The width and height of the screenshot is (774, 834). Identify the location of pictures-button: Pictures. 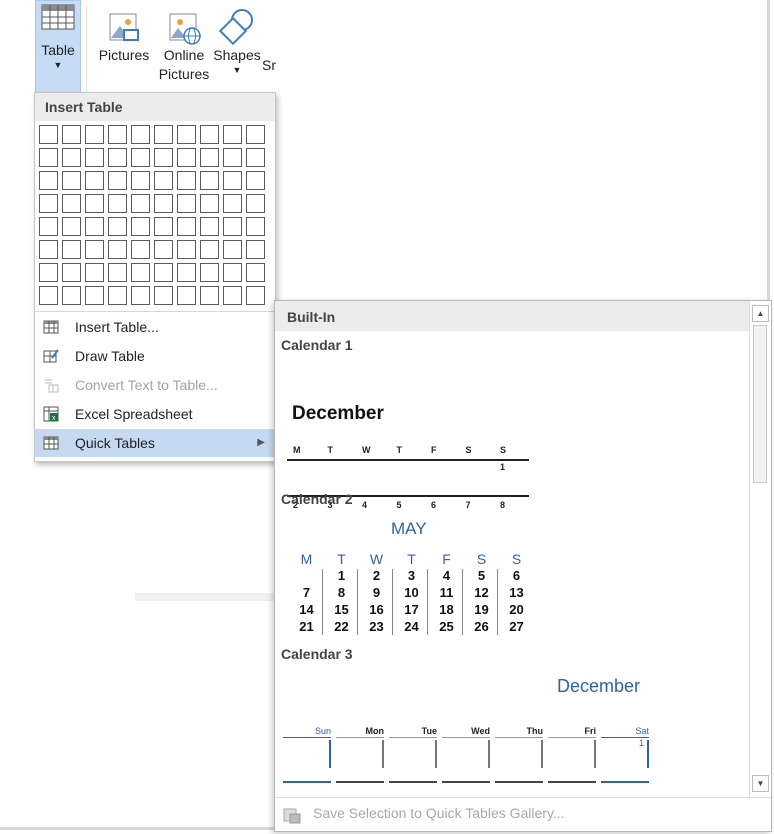
(124, 32).